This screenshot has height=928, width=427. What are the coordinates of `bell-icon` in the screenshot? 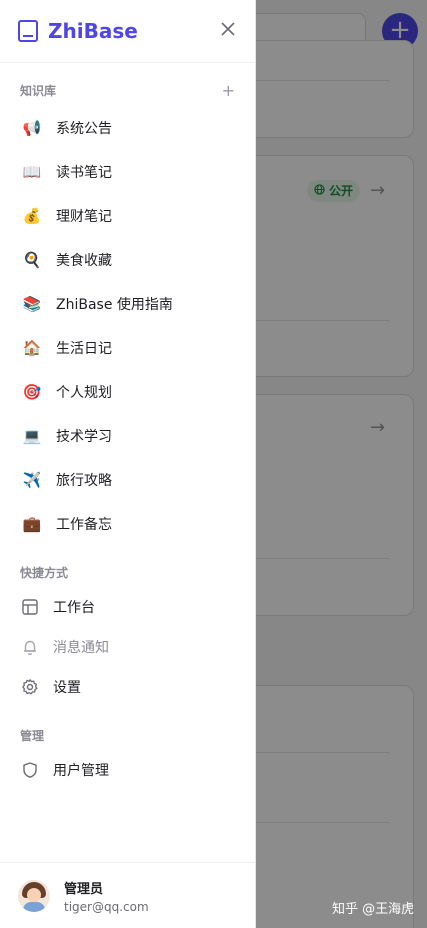 It's located at (30, 647).